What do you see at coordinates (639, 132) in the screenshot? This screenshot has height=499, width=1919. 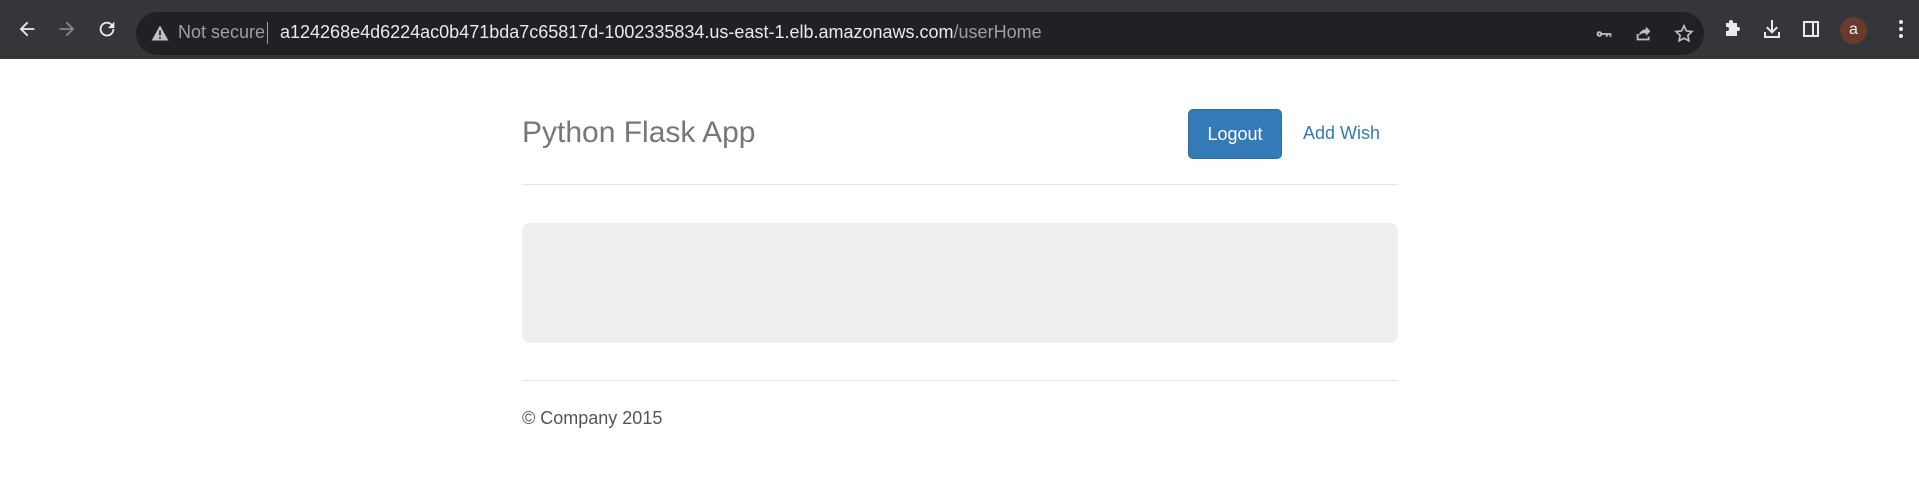 I see `page-title: Python Flask App` at bounding box center [639, 132].